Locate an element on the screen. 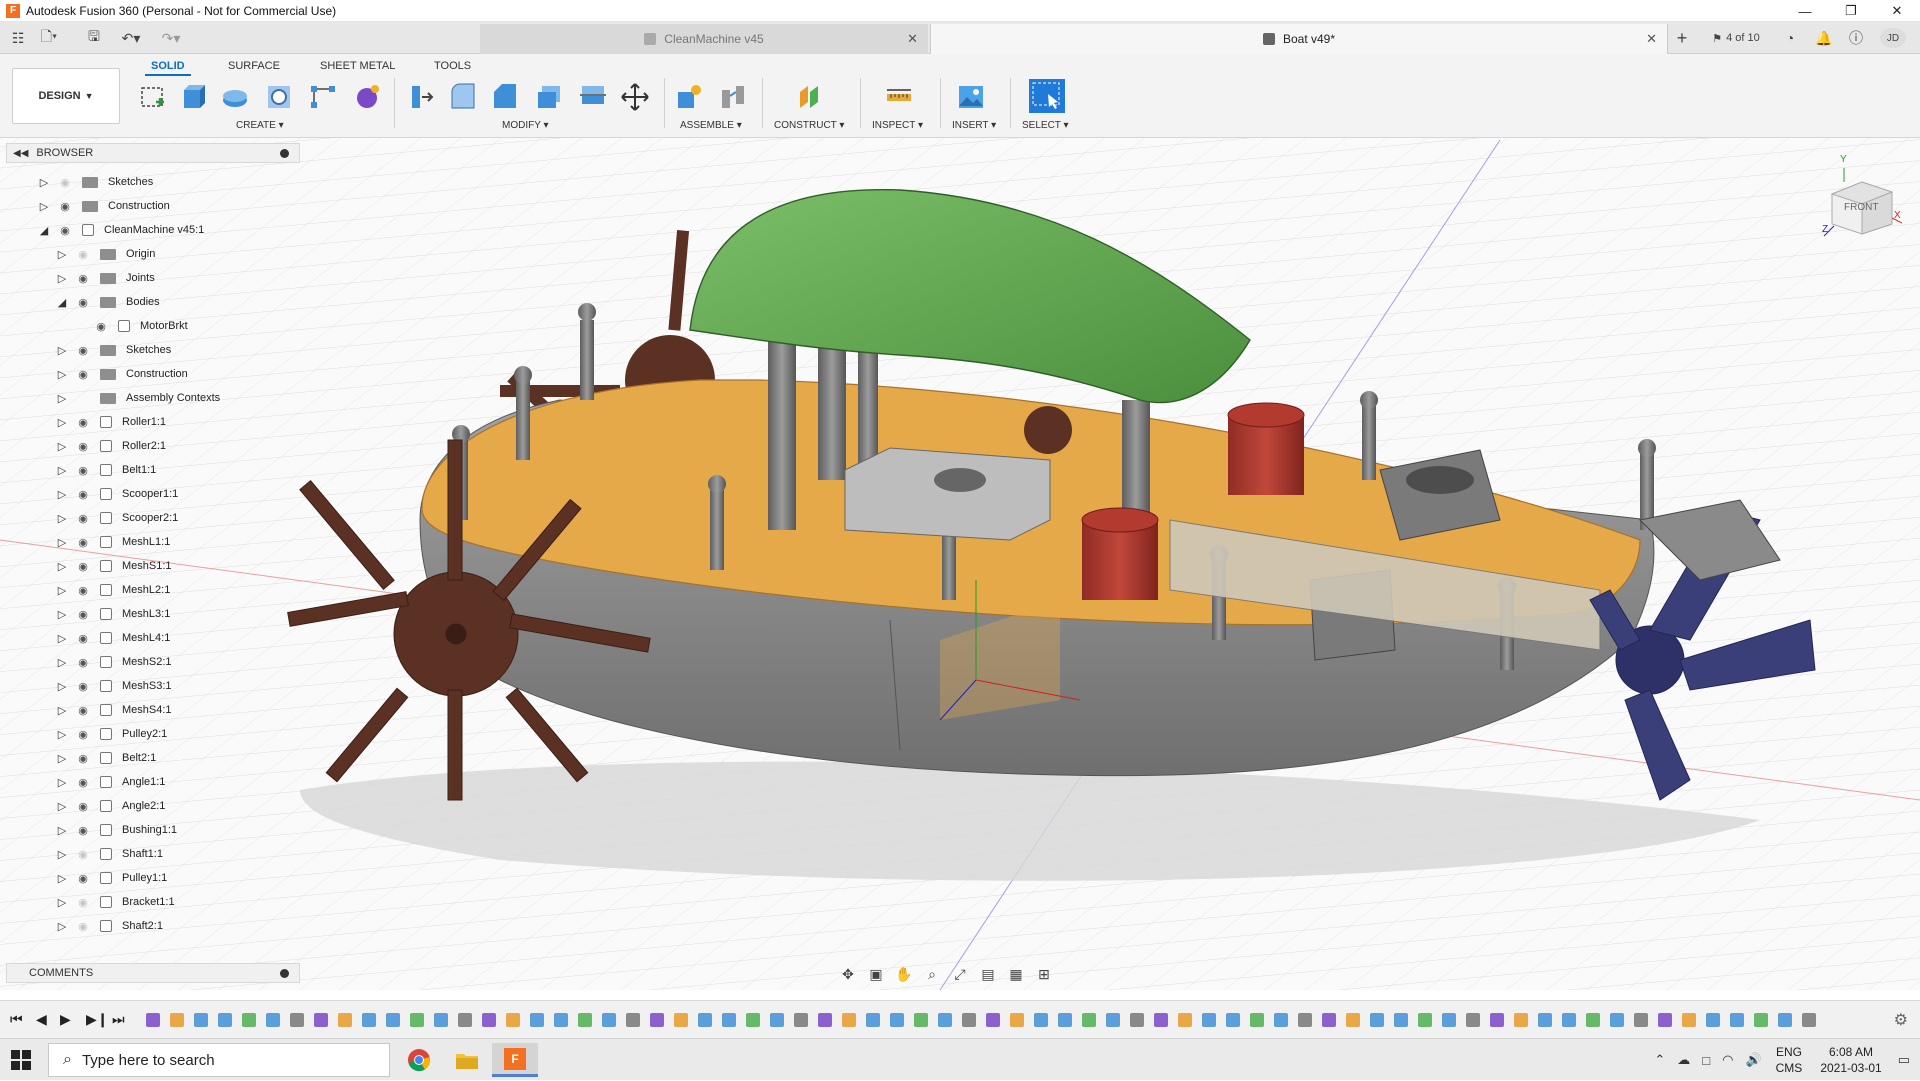  browser-row: ▷ ◉ Origin is located at coordinates (106, 254).